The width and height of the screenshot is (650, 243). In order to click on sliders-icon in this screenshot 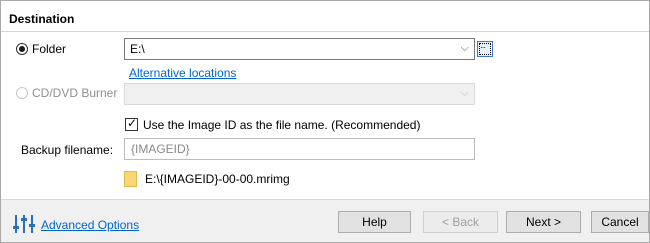, I will do `click(24, 224)`.